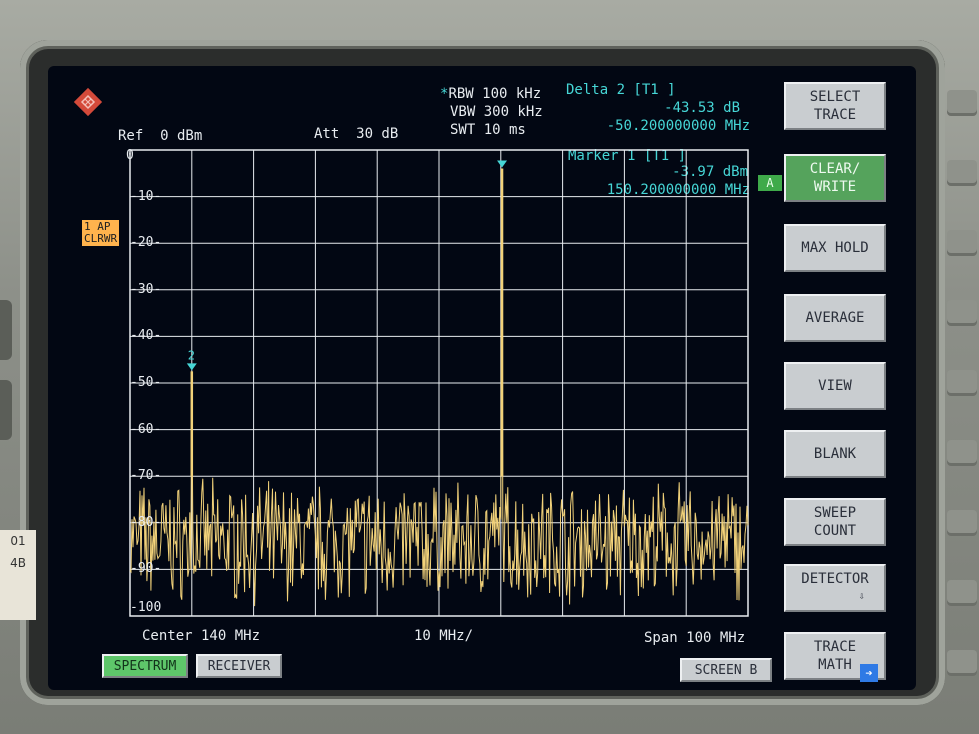  I want to click on y-tick-label: -90-, so click(146, 569).